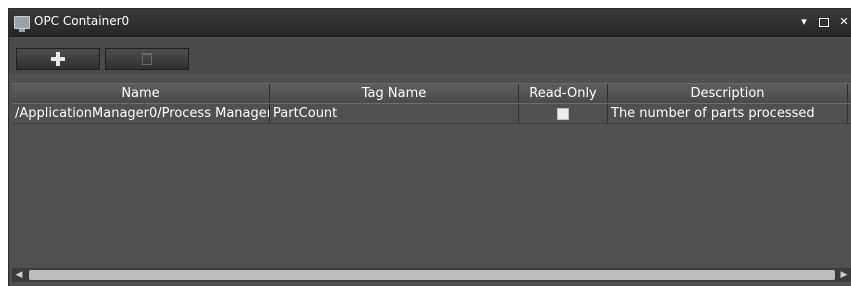  I want to click on maximize-button, so click(824, 22).